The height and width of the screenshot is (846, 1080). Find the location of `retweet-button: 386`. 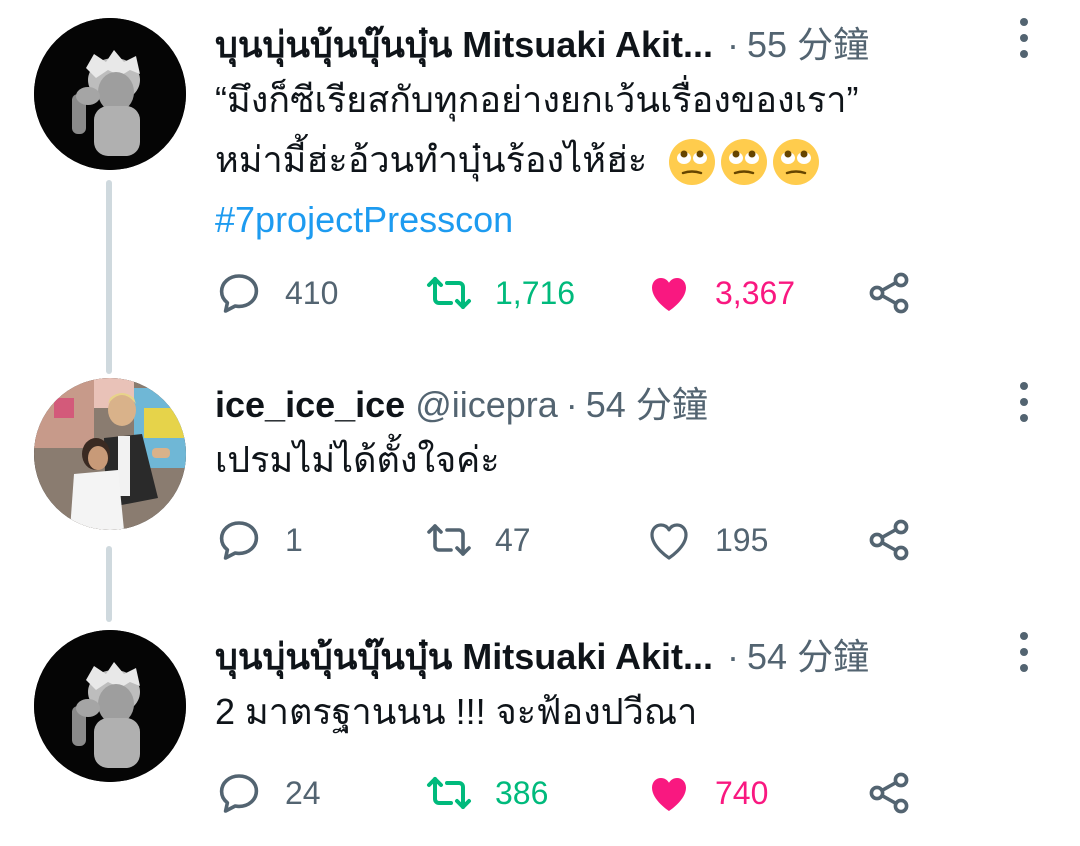

retweet-button: 386 is located at coordinates (535, 793).